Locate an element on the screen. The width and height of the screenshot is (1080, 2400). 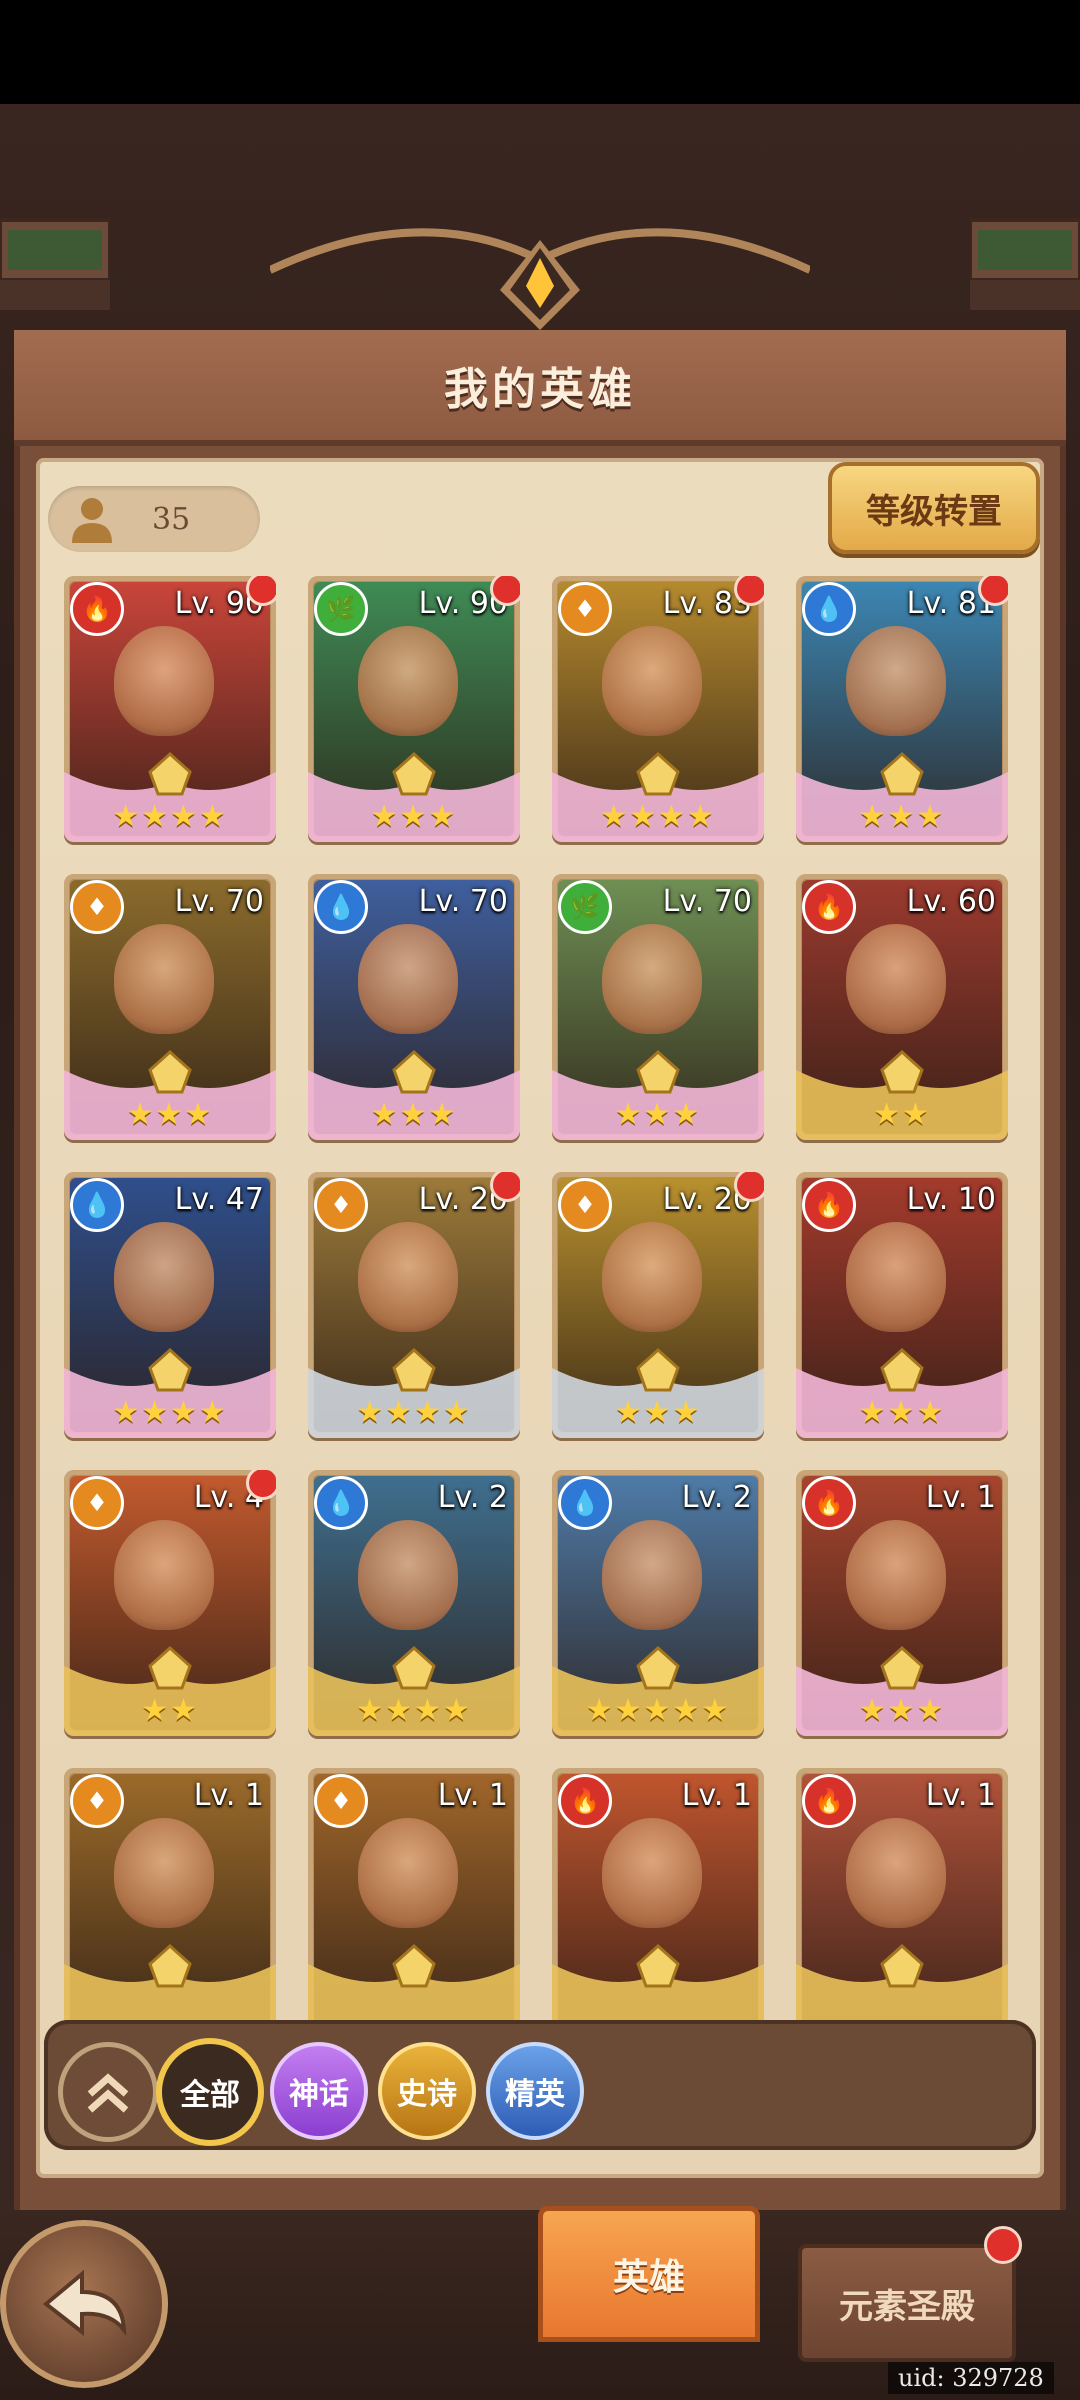
hero-card: ♦ Lv. 20 ★★★★ is located at coordinates (414, 1305).